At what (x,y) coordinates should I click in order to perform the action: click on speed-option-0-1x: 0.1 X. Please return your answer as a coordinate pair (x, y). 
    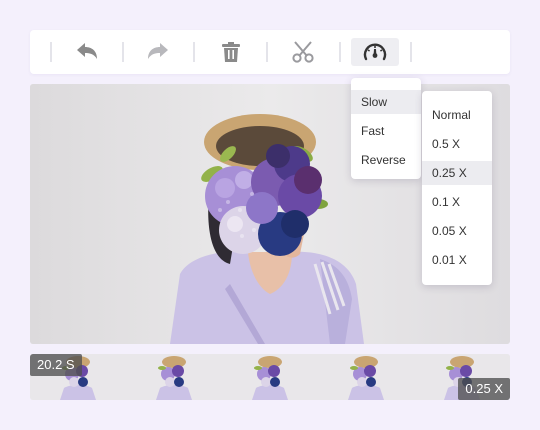
    Looking at the image, I should click on (457, 202).